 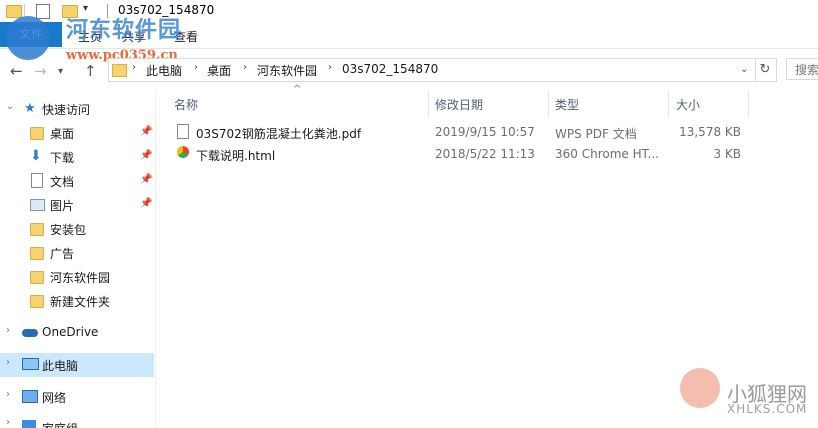 What do you see at coordinates (767, 409) in the screenshot?
I see `watermark-fox-en: XHLKS.COM` at bounding box center [767, 409].